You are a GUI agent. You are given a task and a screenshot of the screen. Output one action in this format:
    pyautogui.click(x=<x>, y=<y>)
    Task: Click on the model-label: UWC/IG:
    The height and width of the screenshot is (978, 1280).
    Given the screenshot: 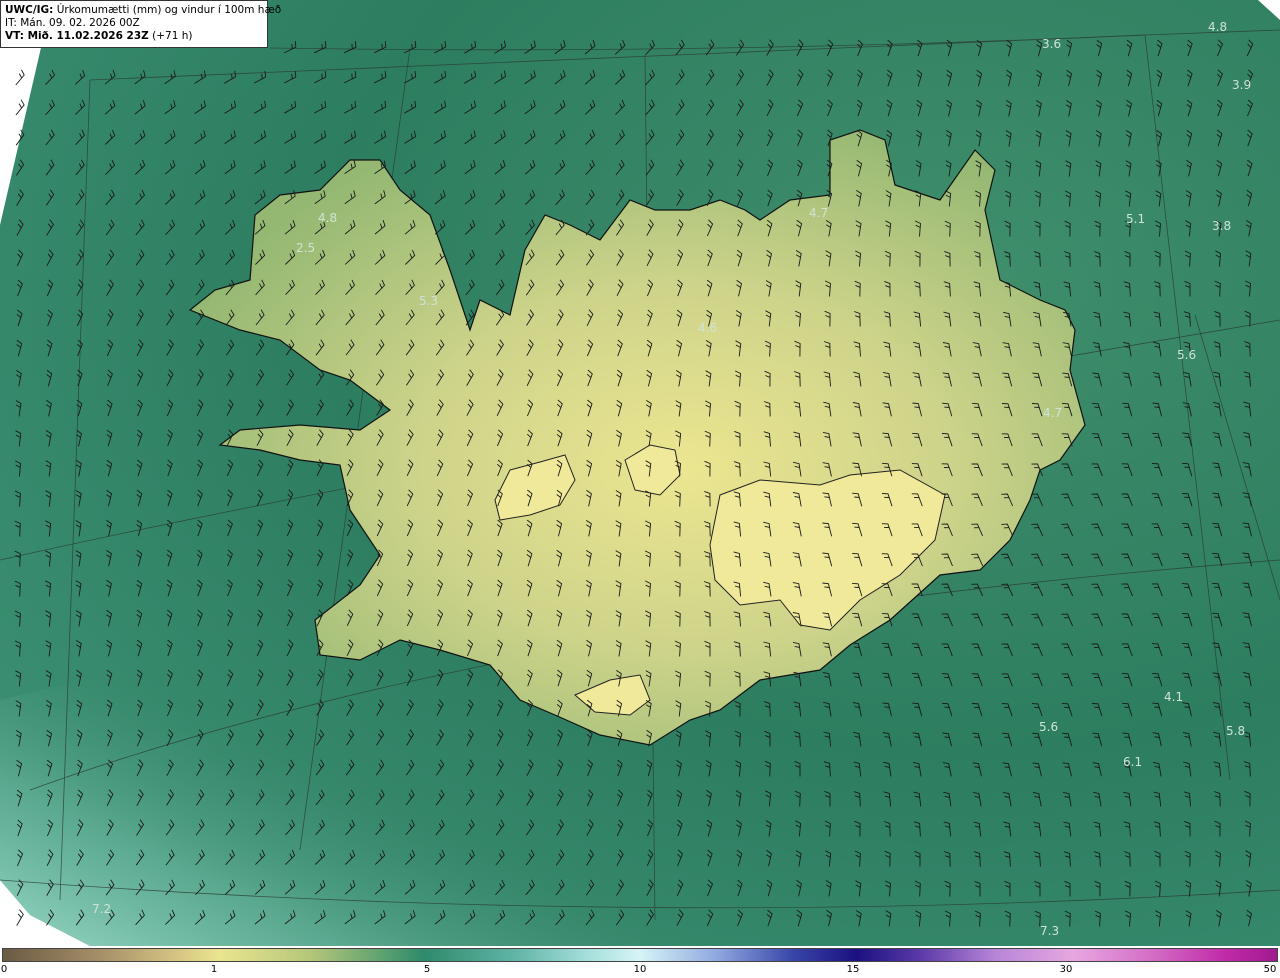 What is the action you would take?
    pyautogui.click(x=29, y=10)
    